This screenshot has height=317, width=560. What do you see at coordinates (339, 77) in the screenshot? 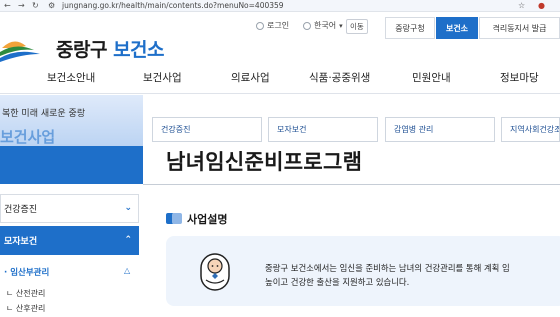
I see `gnb-food-hygiene: 식품·공중위생` at bounding box center [339, 77].